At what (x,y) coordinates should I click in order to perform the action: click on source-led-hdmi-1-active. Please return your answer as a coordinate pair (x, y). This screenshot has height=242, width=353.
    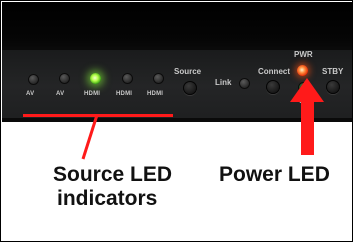
    Looking at the image, I should click on (95, 78).